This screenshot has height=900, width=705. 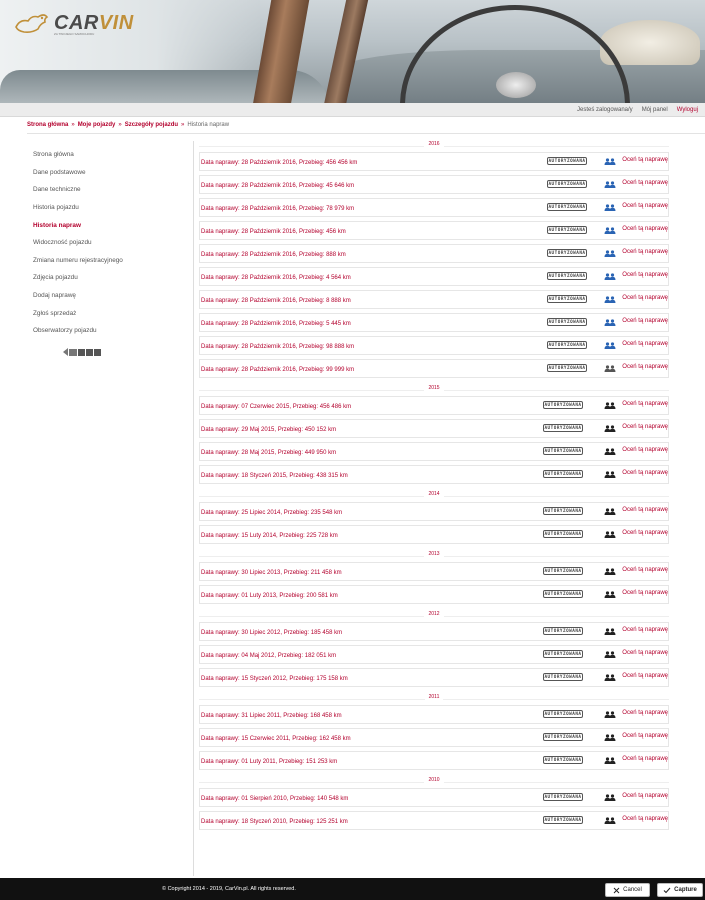 What do you see at coordinates (82, 352) in the screenshot?
I see `sidebar-toggle` at bounding box center [82, 352].